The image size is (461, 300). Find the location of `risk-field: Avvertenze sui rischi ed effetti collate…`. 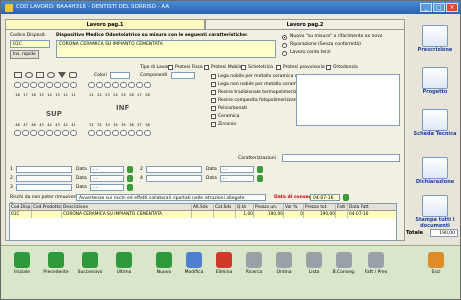

risk-field: Avvertenze sui rischi ed effetti collate… is located at coordinates (171, 197).